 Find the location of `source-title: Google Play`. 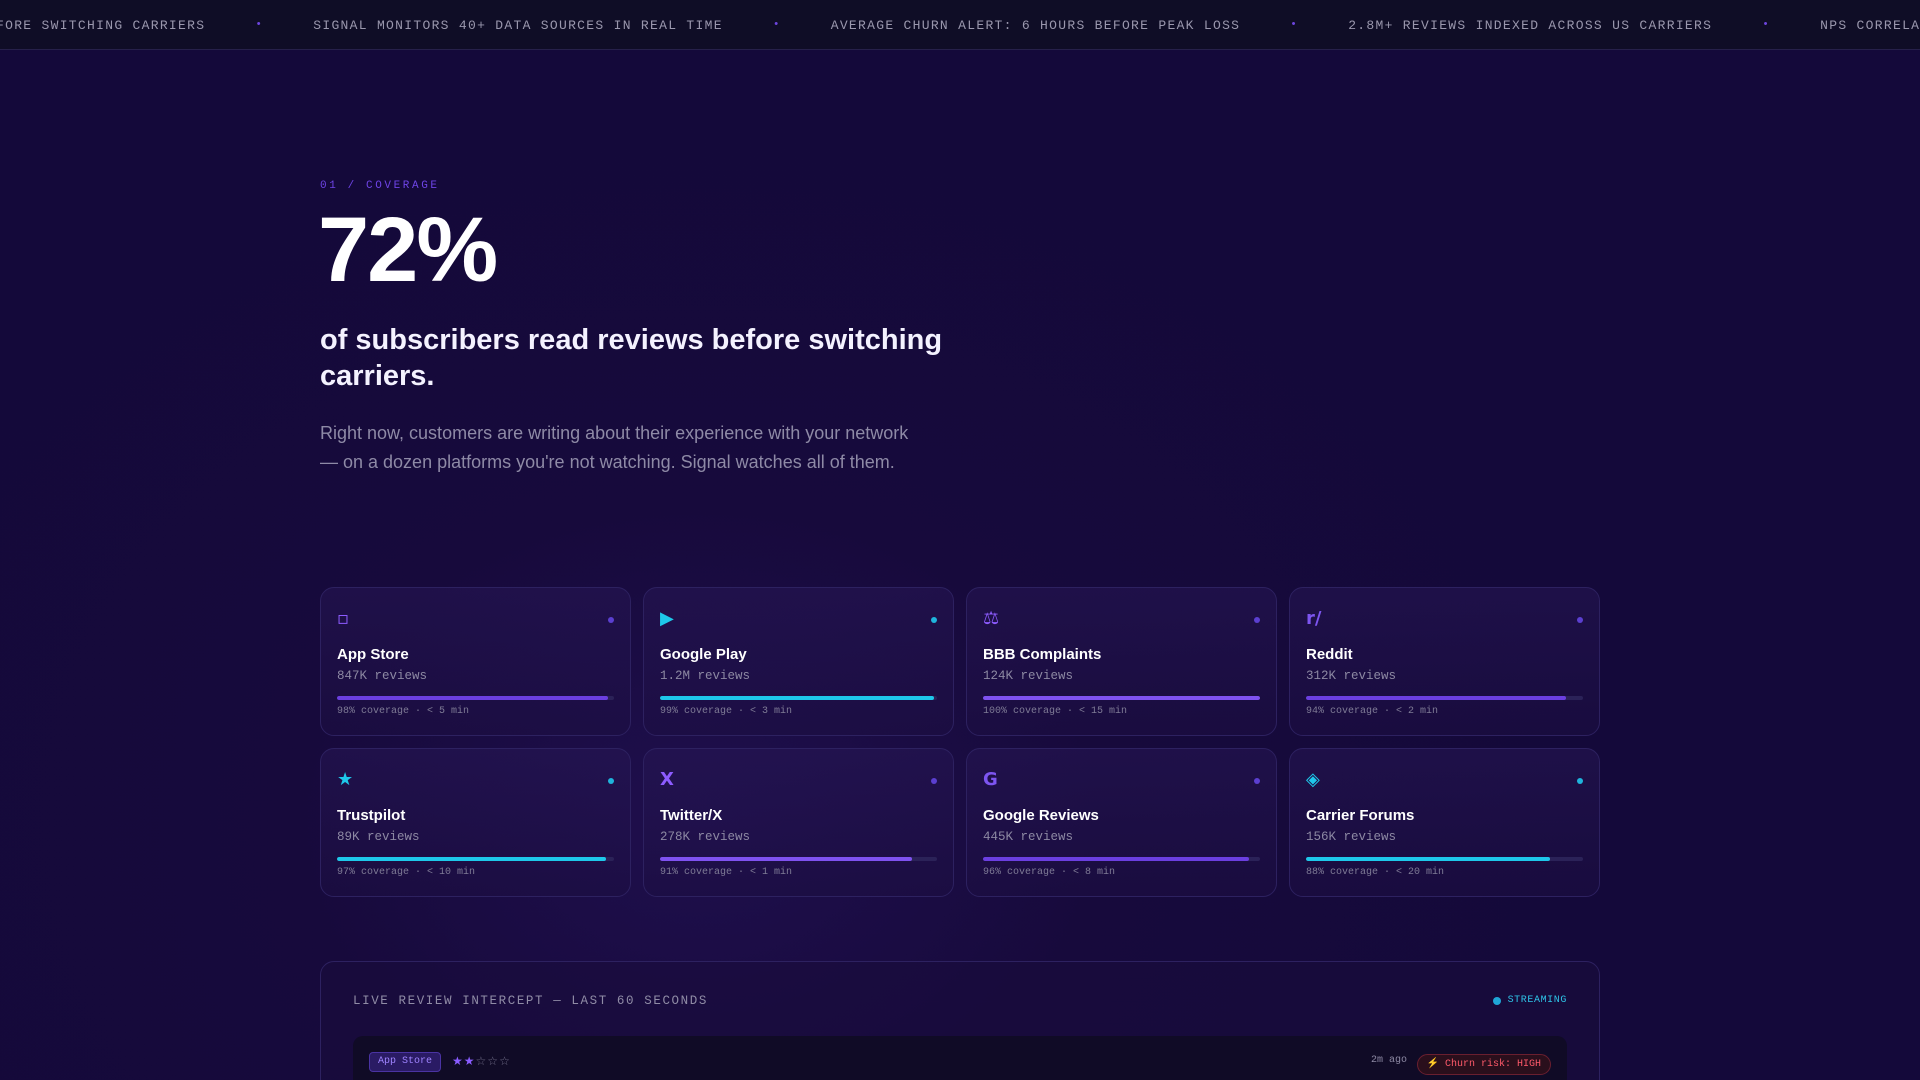

source-title: Google Play is located at coordinates (703, 654).